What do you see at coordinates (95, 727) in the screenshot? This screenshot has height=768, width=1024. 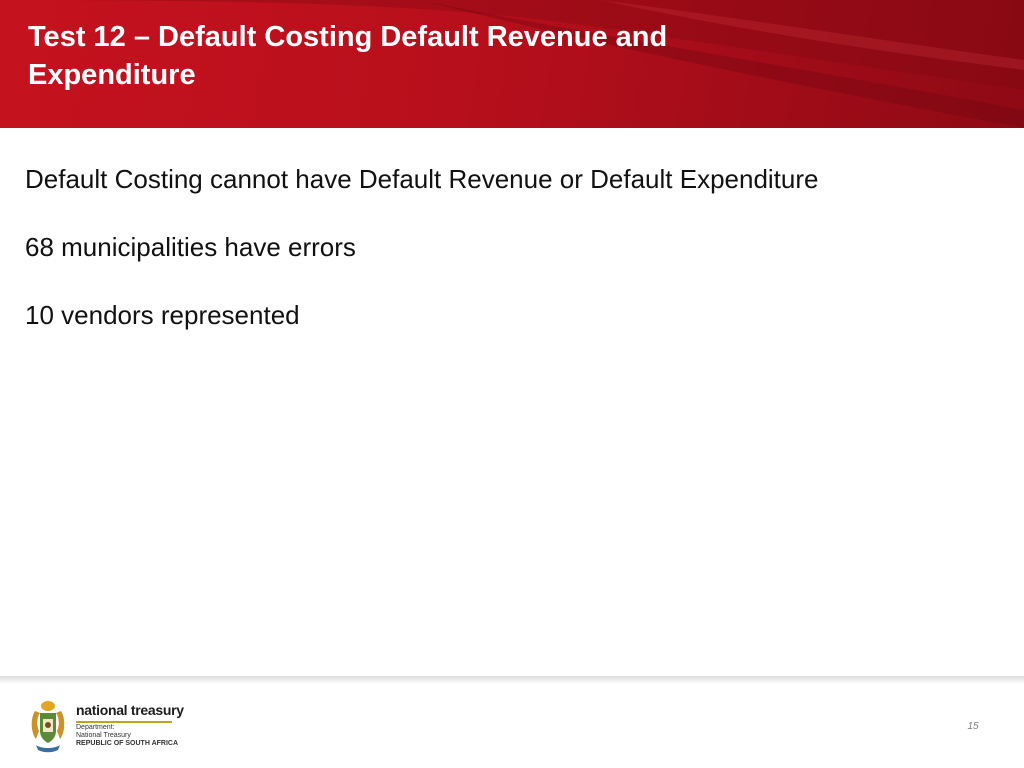 I see `logo-department-label: Department:` at bounding box center [95, 727].